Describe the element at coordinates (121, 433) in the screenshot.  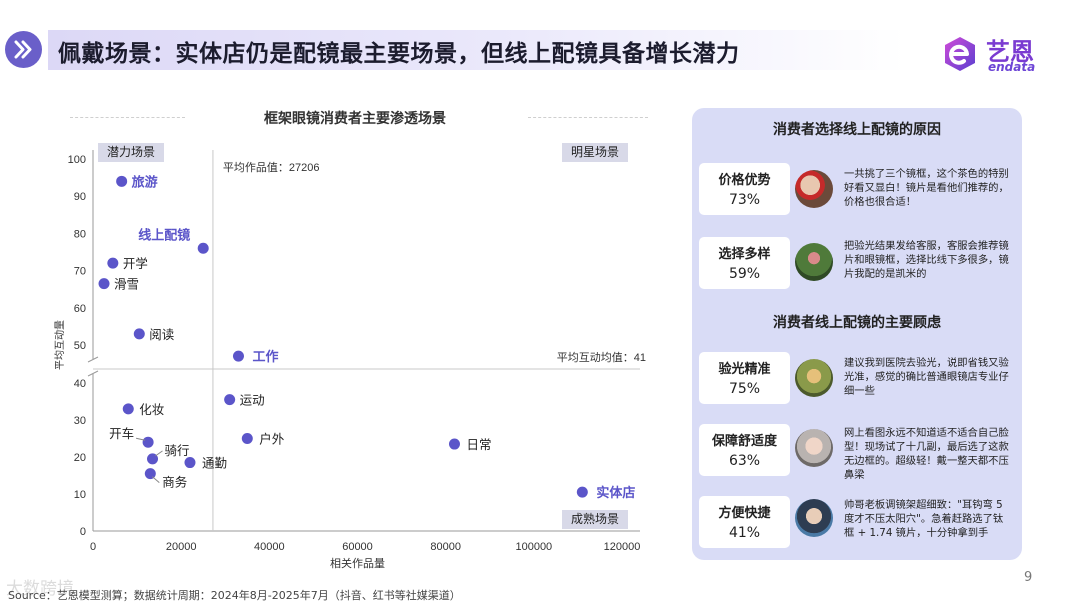
I see `data-point-label: 开车` at that location.